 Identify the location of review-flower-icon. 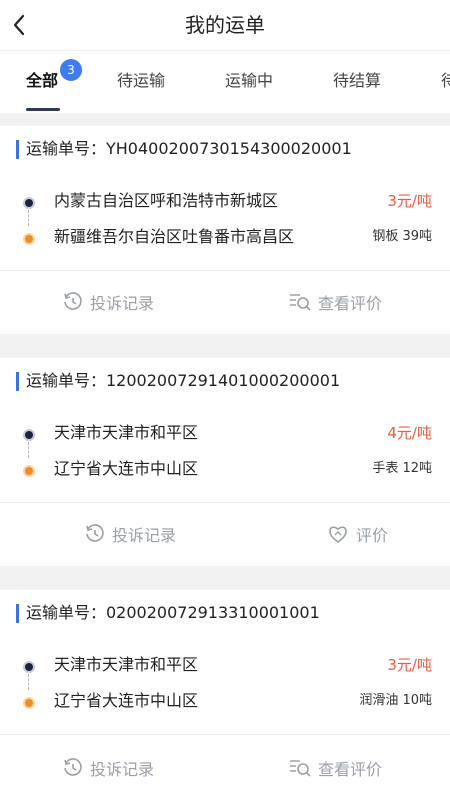
(338, 535).